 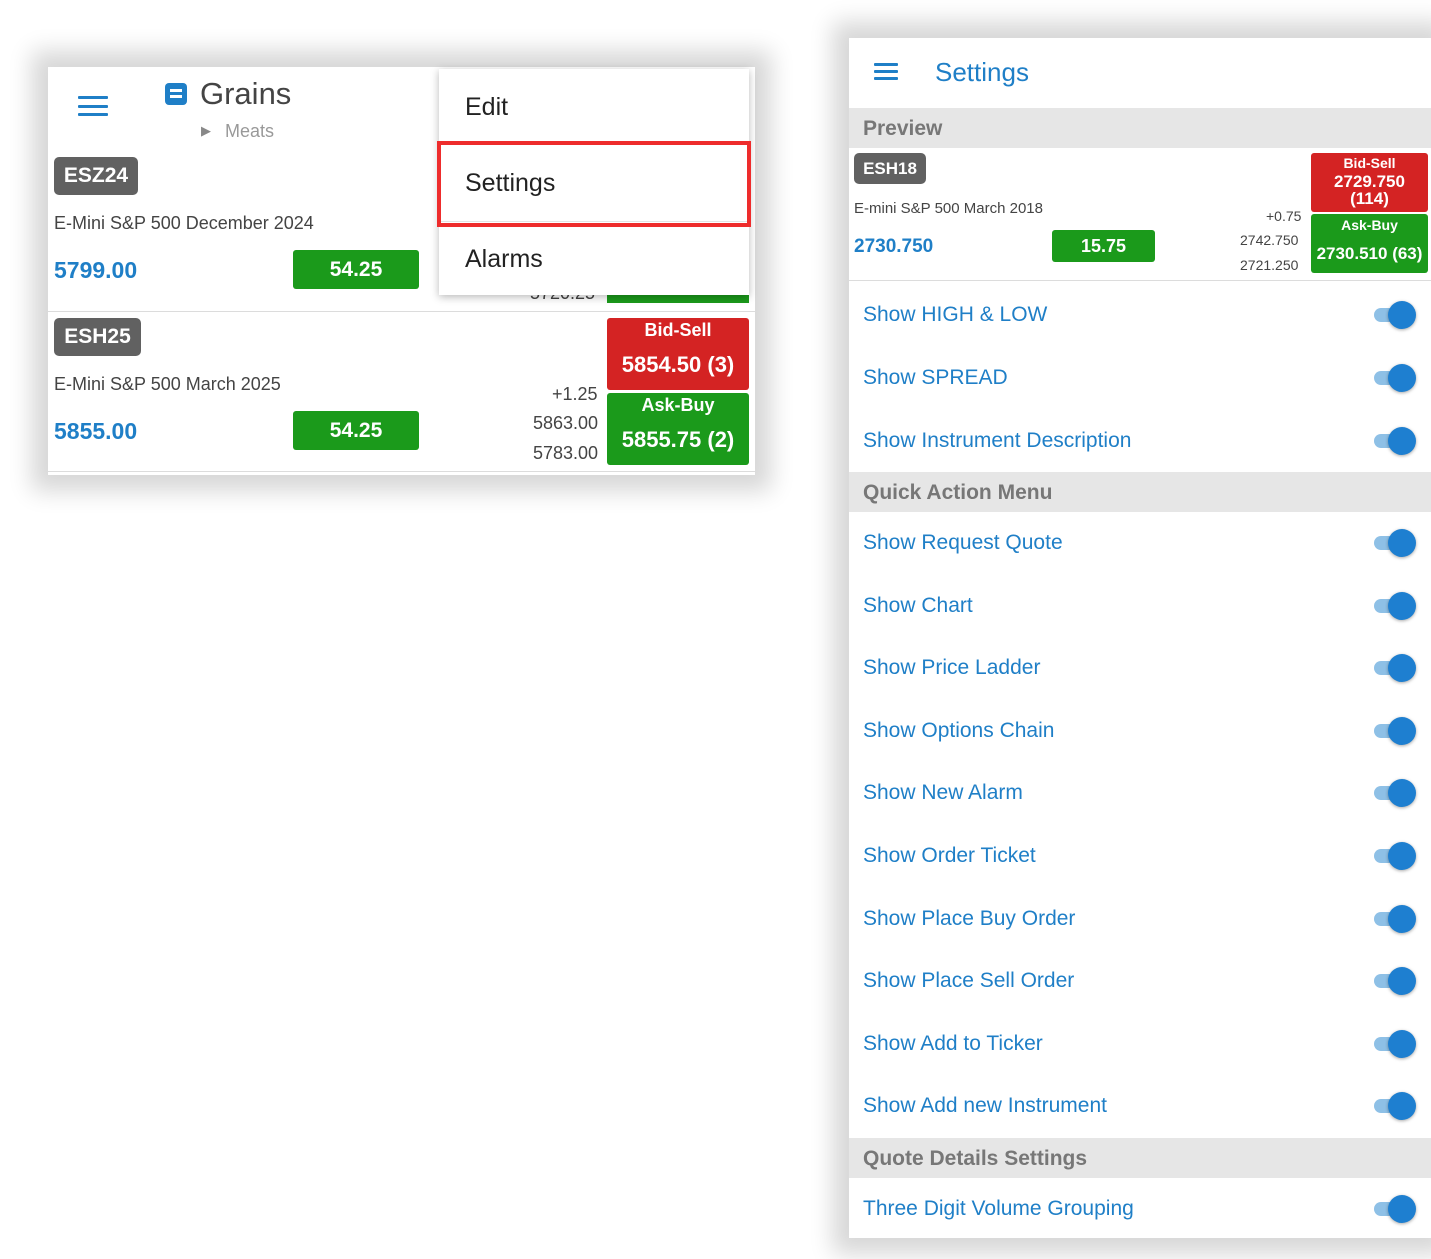 I want to click on ask-price: 5855.75 (2), so click(x=678, y=439).